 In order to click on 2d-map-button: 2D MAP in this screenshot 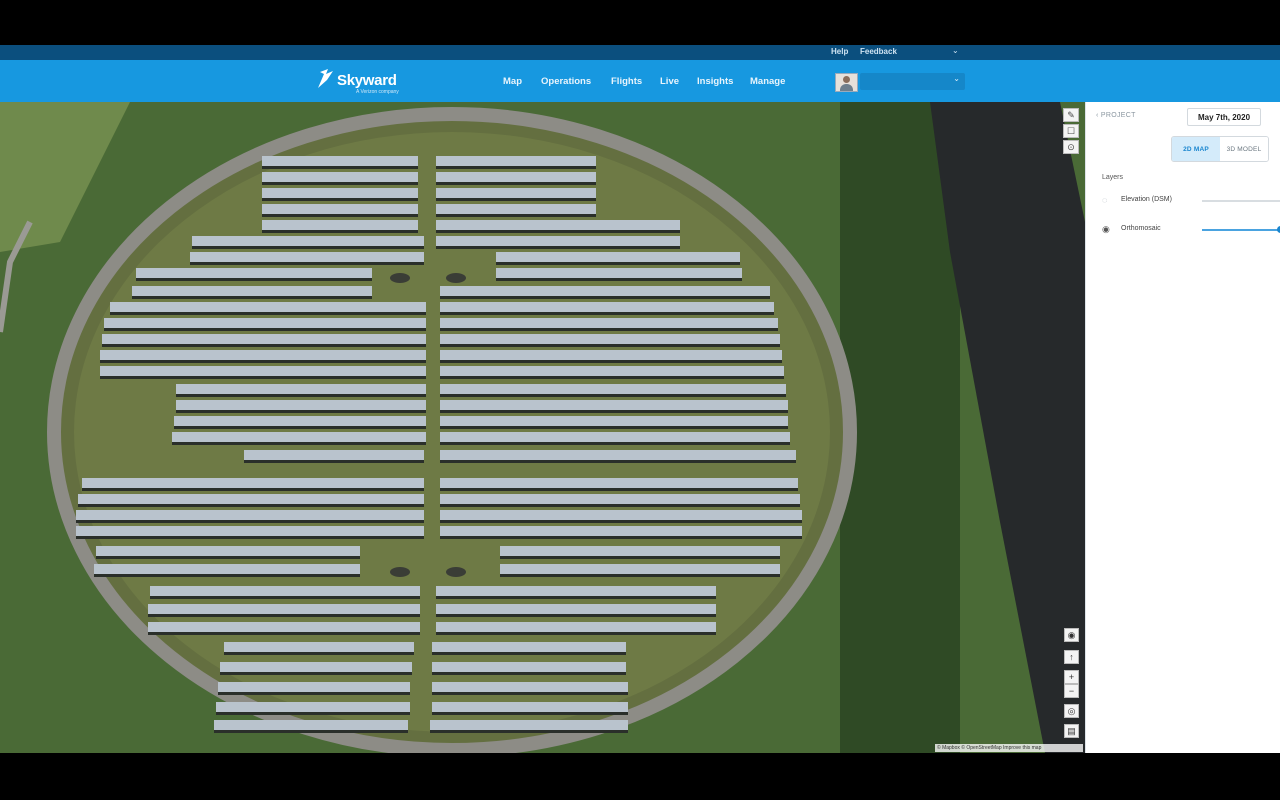, I will do `click(1196, 149)`.